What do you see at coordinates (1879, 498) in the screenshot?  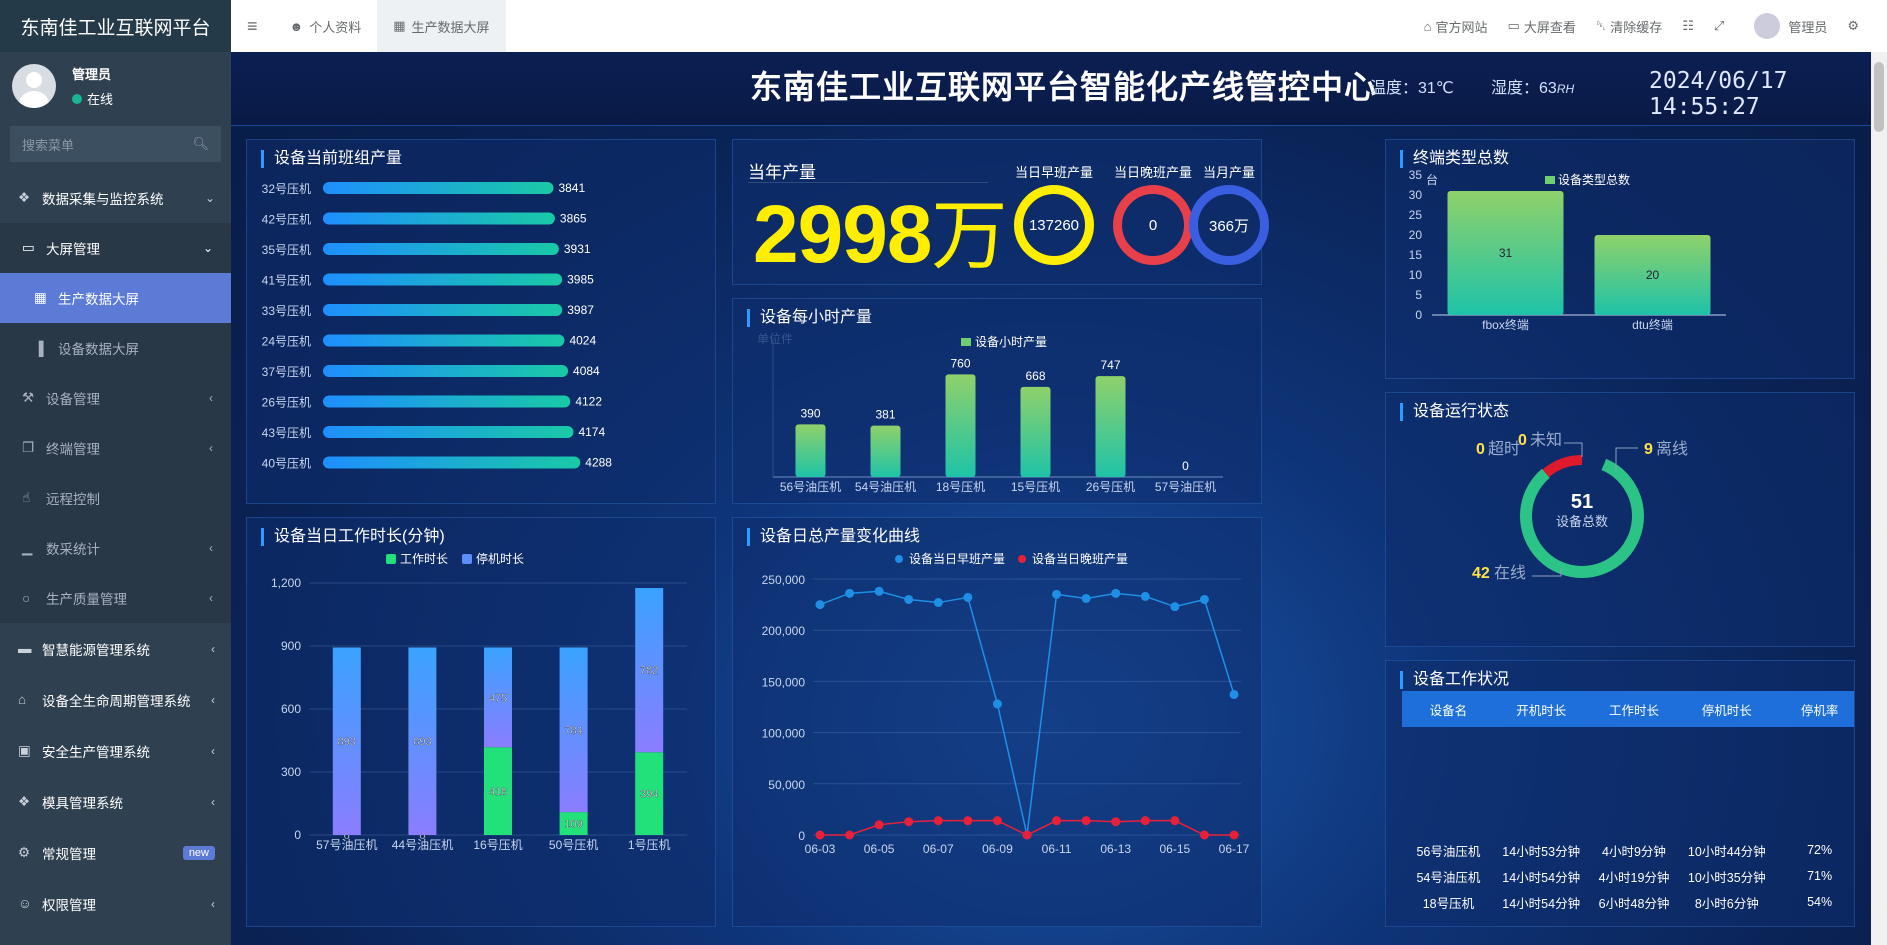 I see `page-scrollbar` at bounding box center [1879, 498].